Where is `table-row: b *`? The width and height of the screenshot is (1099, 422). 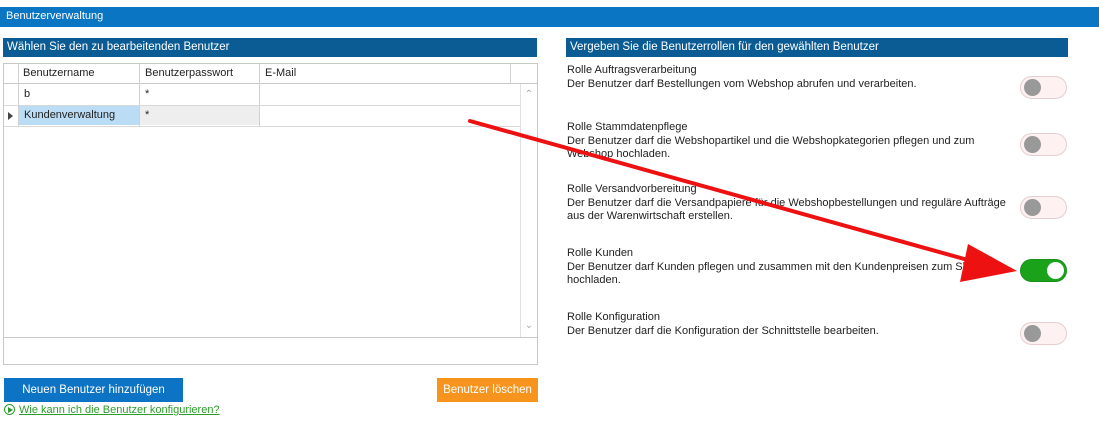
table-row: b * is located at coordinates (262, 95).